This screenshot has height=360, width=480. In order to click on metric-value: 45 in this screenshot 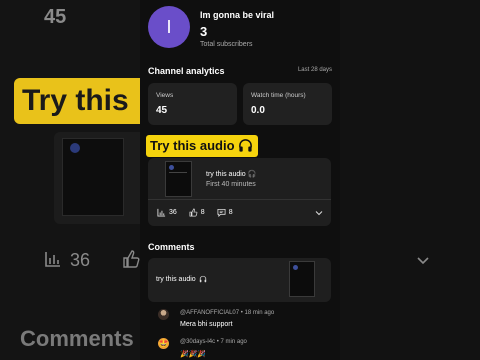, I will do `click(162, 110)`.